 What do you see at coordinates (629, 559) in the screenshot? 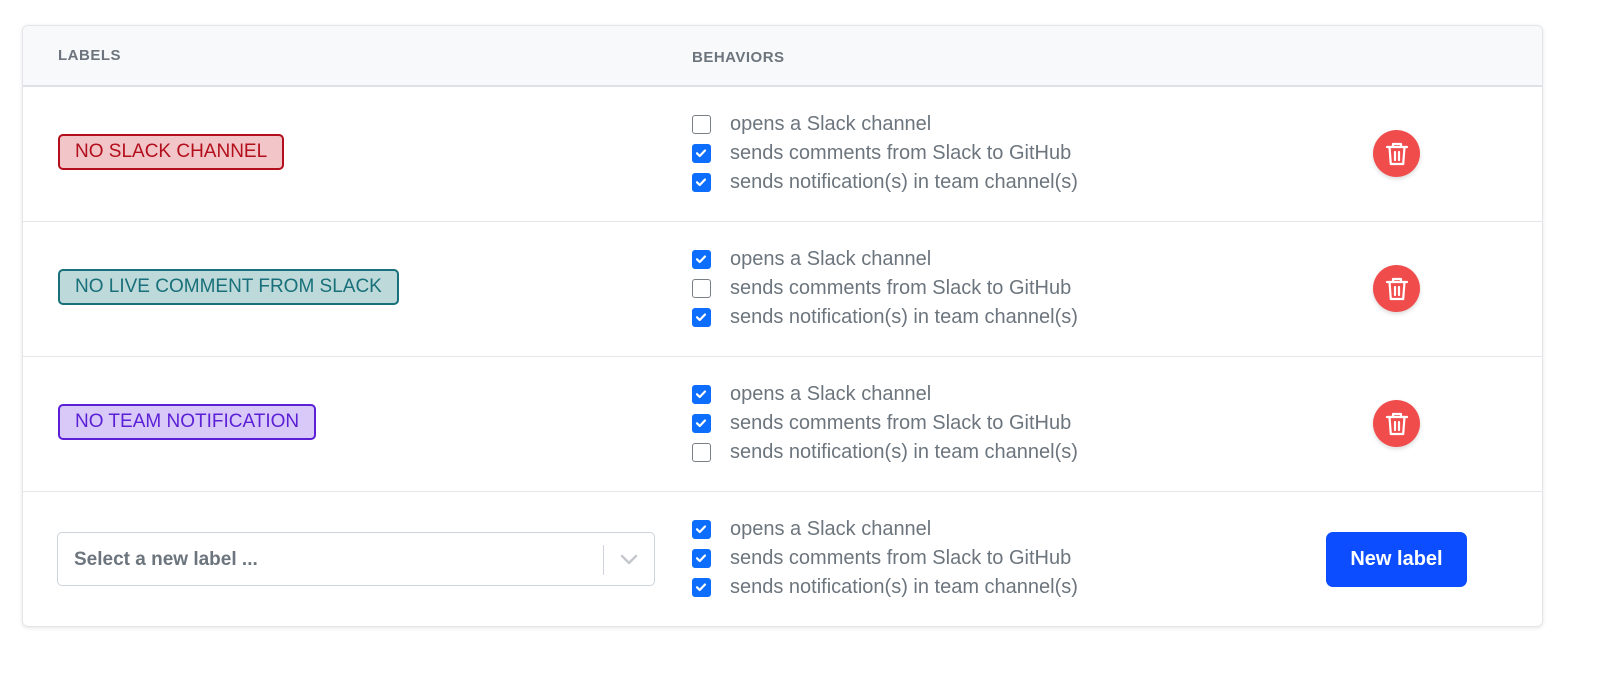
I see `chevron-down-icon` at bounding box center [629, 559].